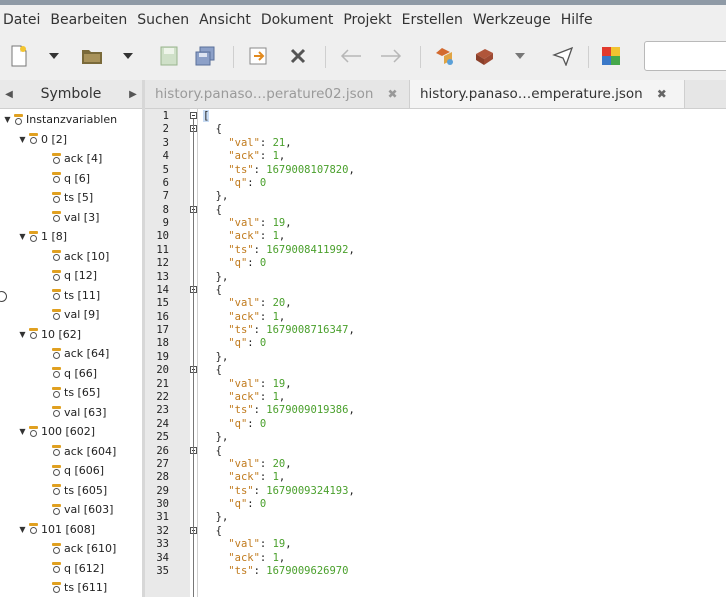 The image size is (726, 597). Describe the element at coordinates (84, 548) in the screenshot. I see `tree-item: ack [610]` at that location.